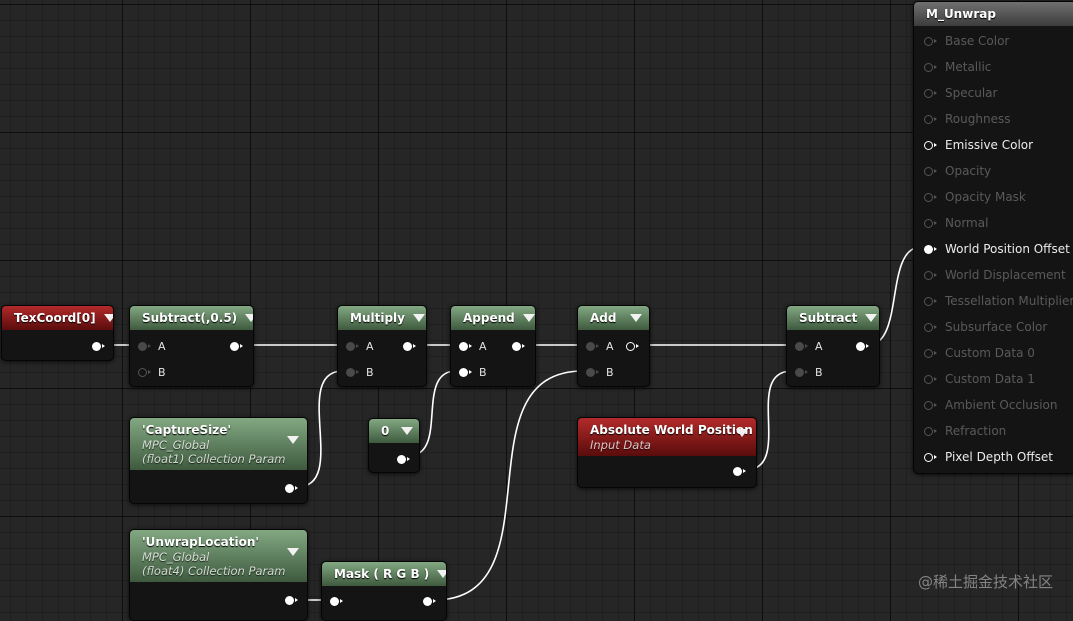 This screenshot has width=1073, height=621. I want to click on absolute-world-position-output, so click(739, 471).